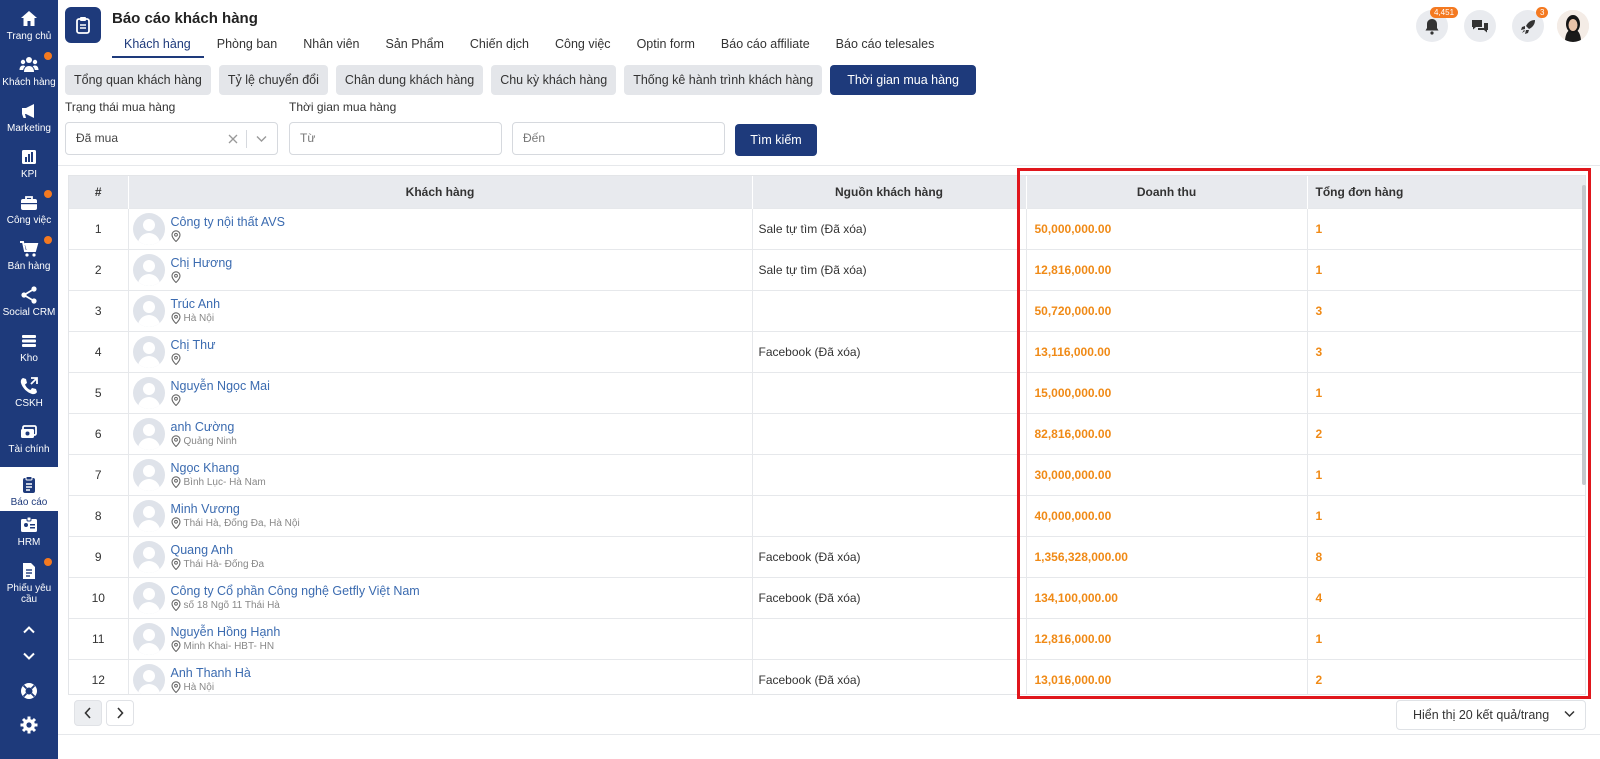 The width and height of the screenshot is (1600, 759). I want to click on content-divider, so click(829, 165).